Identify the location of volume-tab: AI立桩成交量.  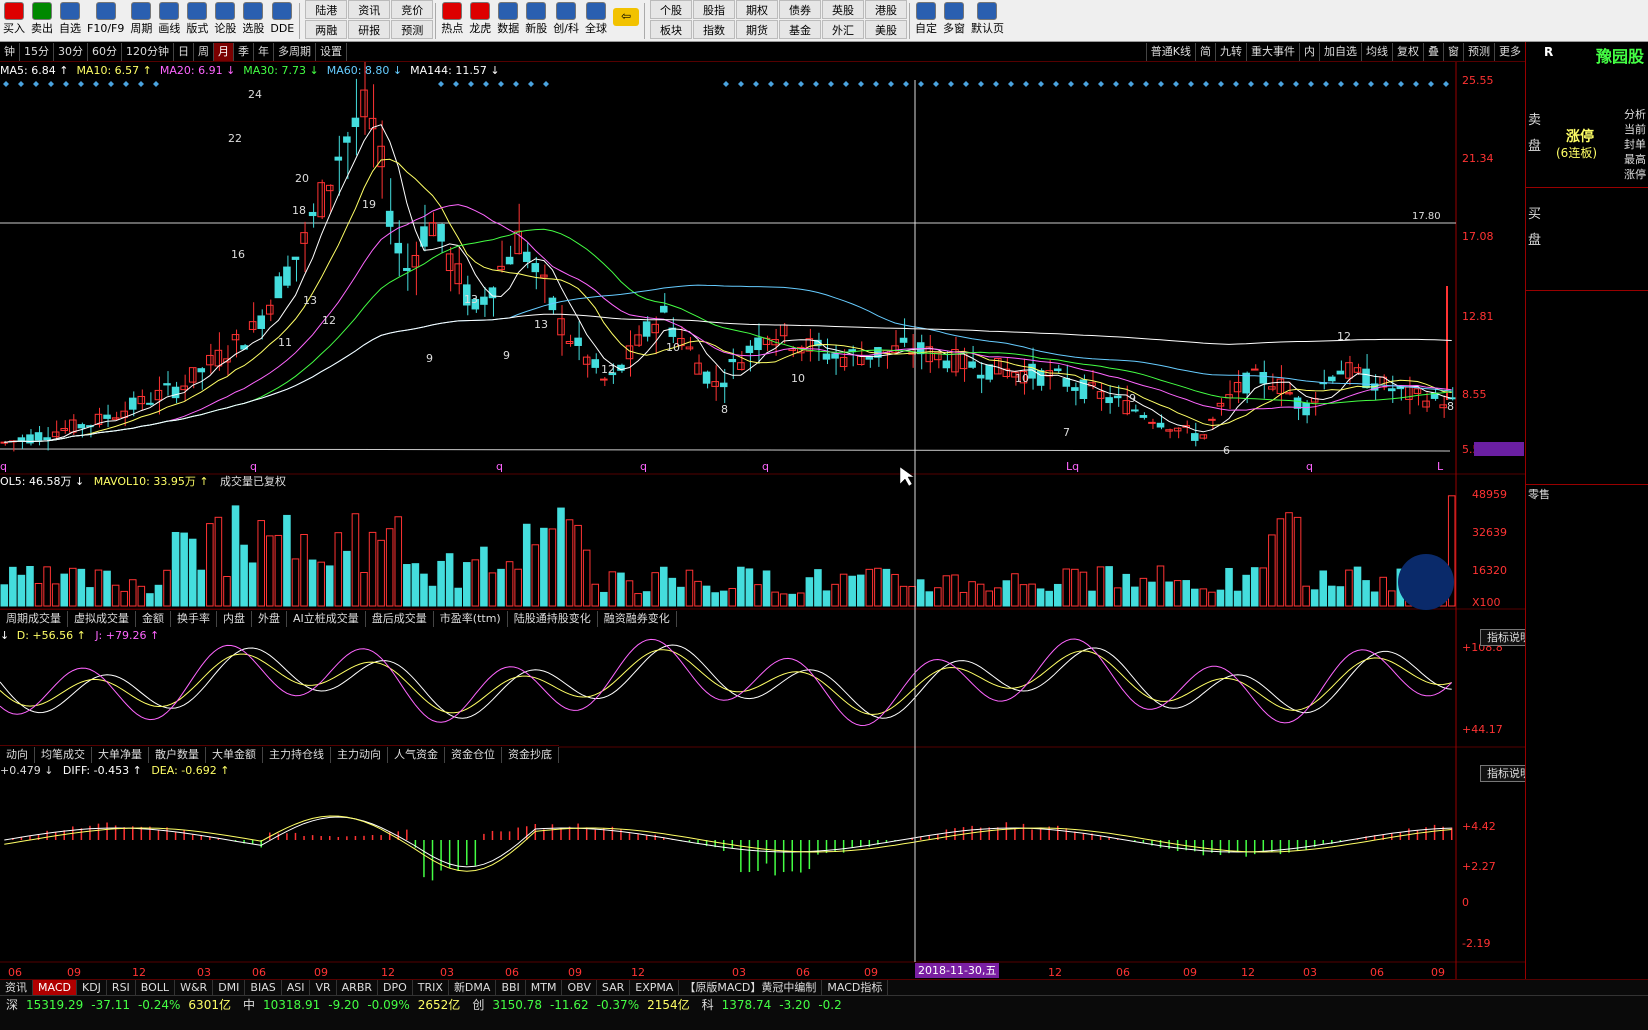
(326, 618).